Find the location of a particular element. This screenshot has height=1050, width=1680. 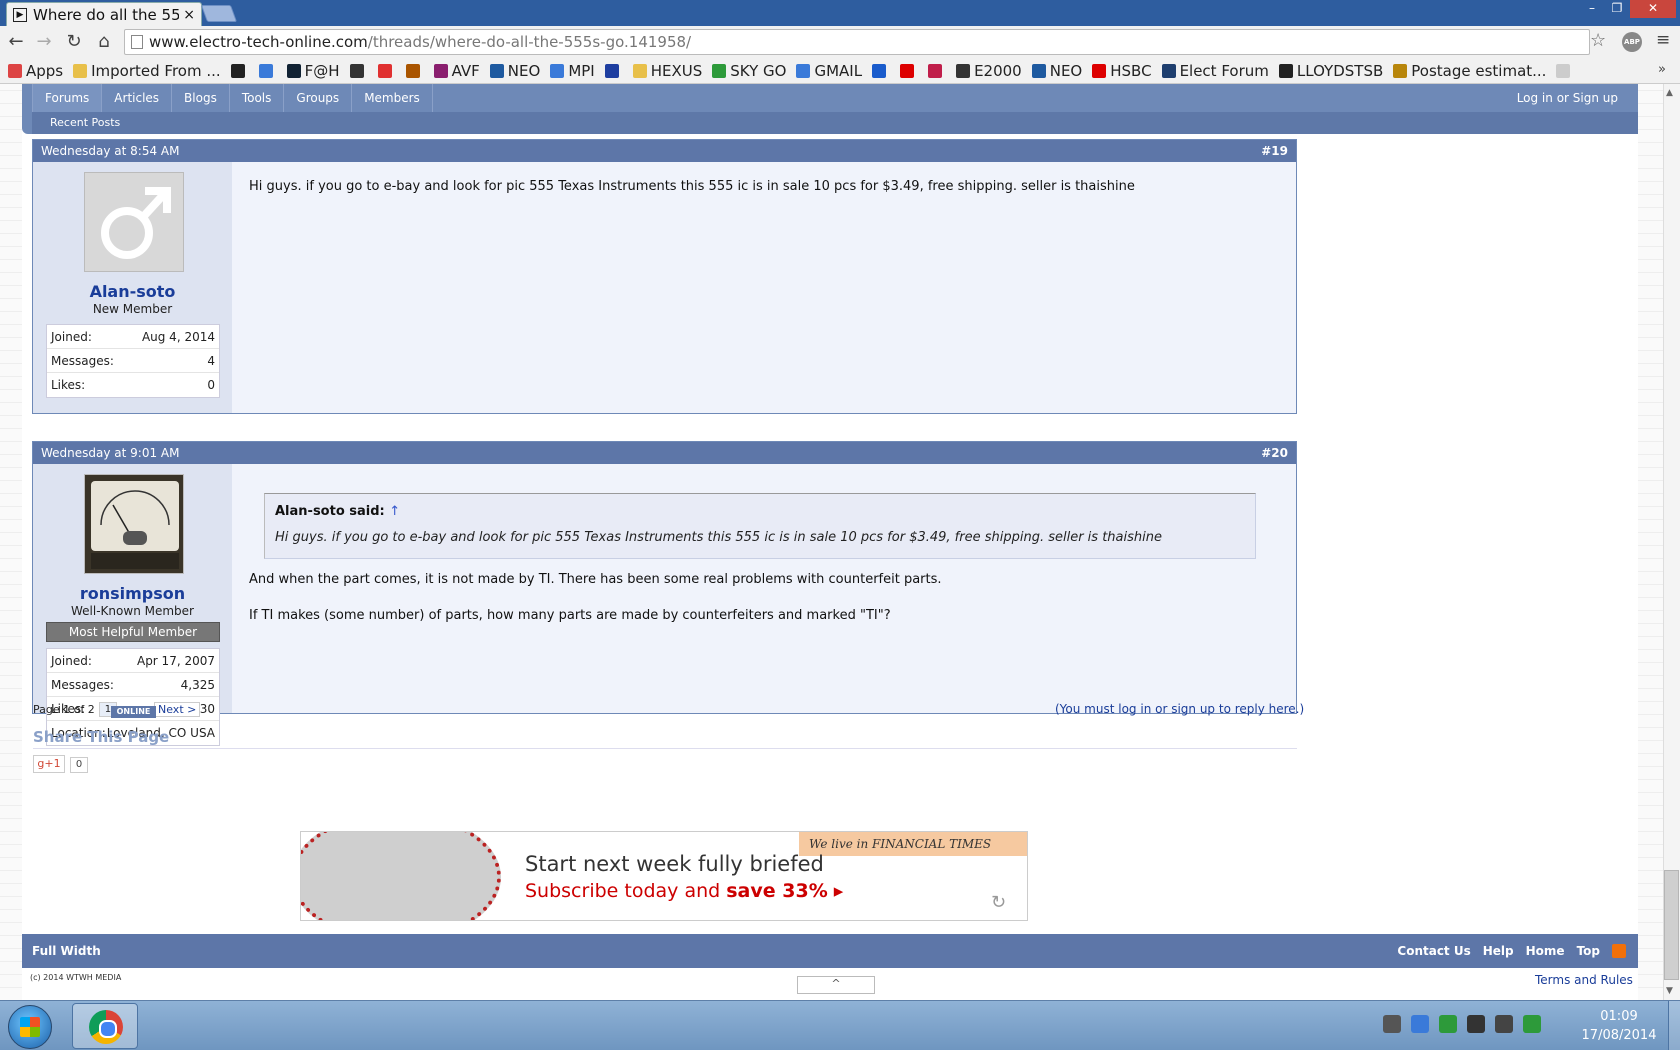

scroll-up-icon: ▲ is located at coordinates (1669, 93).